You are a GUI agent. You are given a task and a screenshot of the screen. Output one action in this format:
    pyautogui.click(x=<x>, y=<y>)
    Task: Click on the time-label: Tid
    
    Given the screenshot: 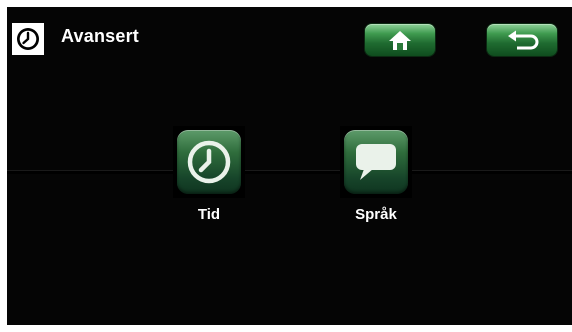 What is the action you would take?
    pyautogui.click(x=209, y=214)
    